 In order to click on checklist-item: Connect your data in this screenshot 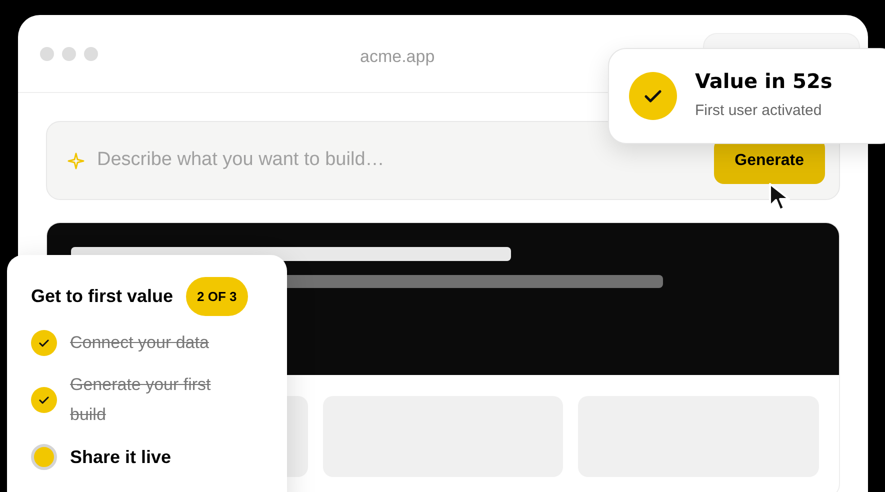, I will do `click(139, 343)`.